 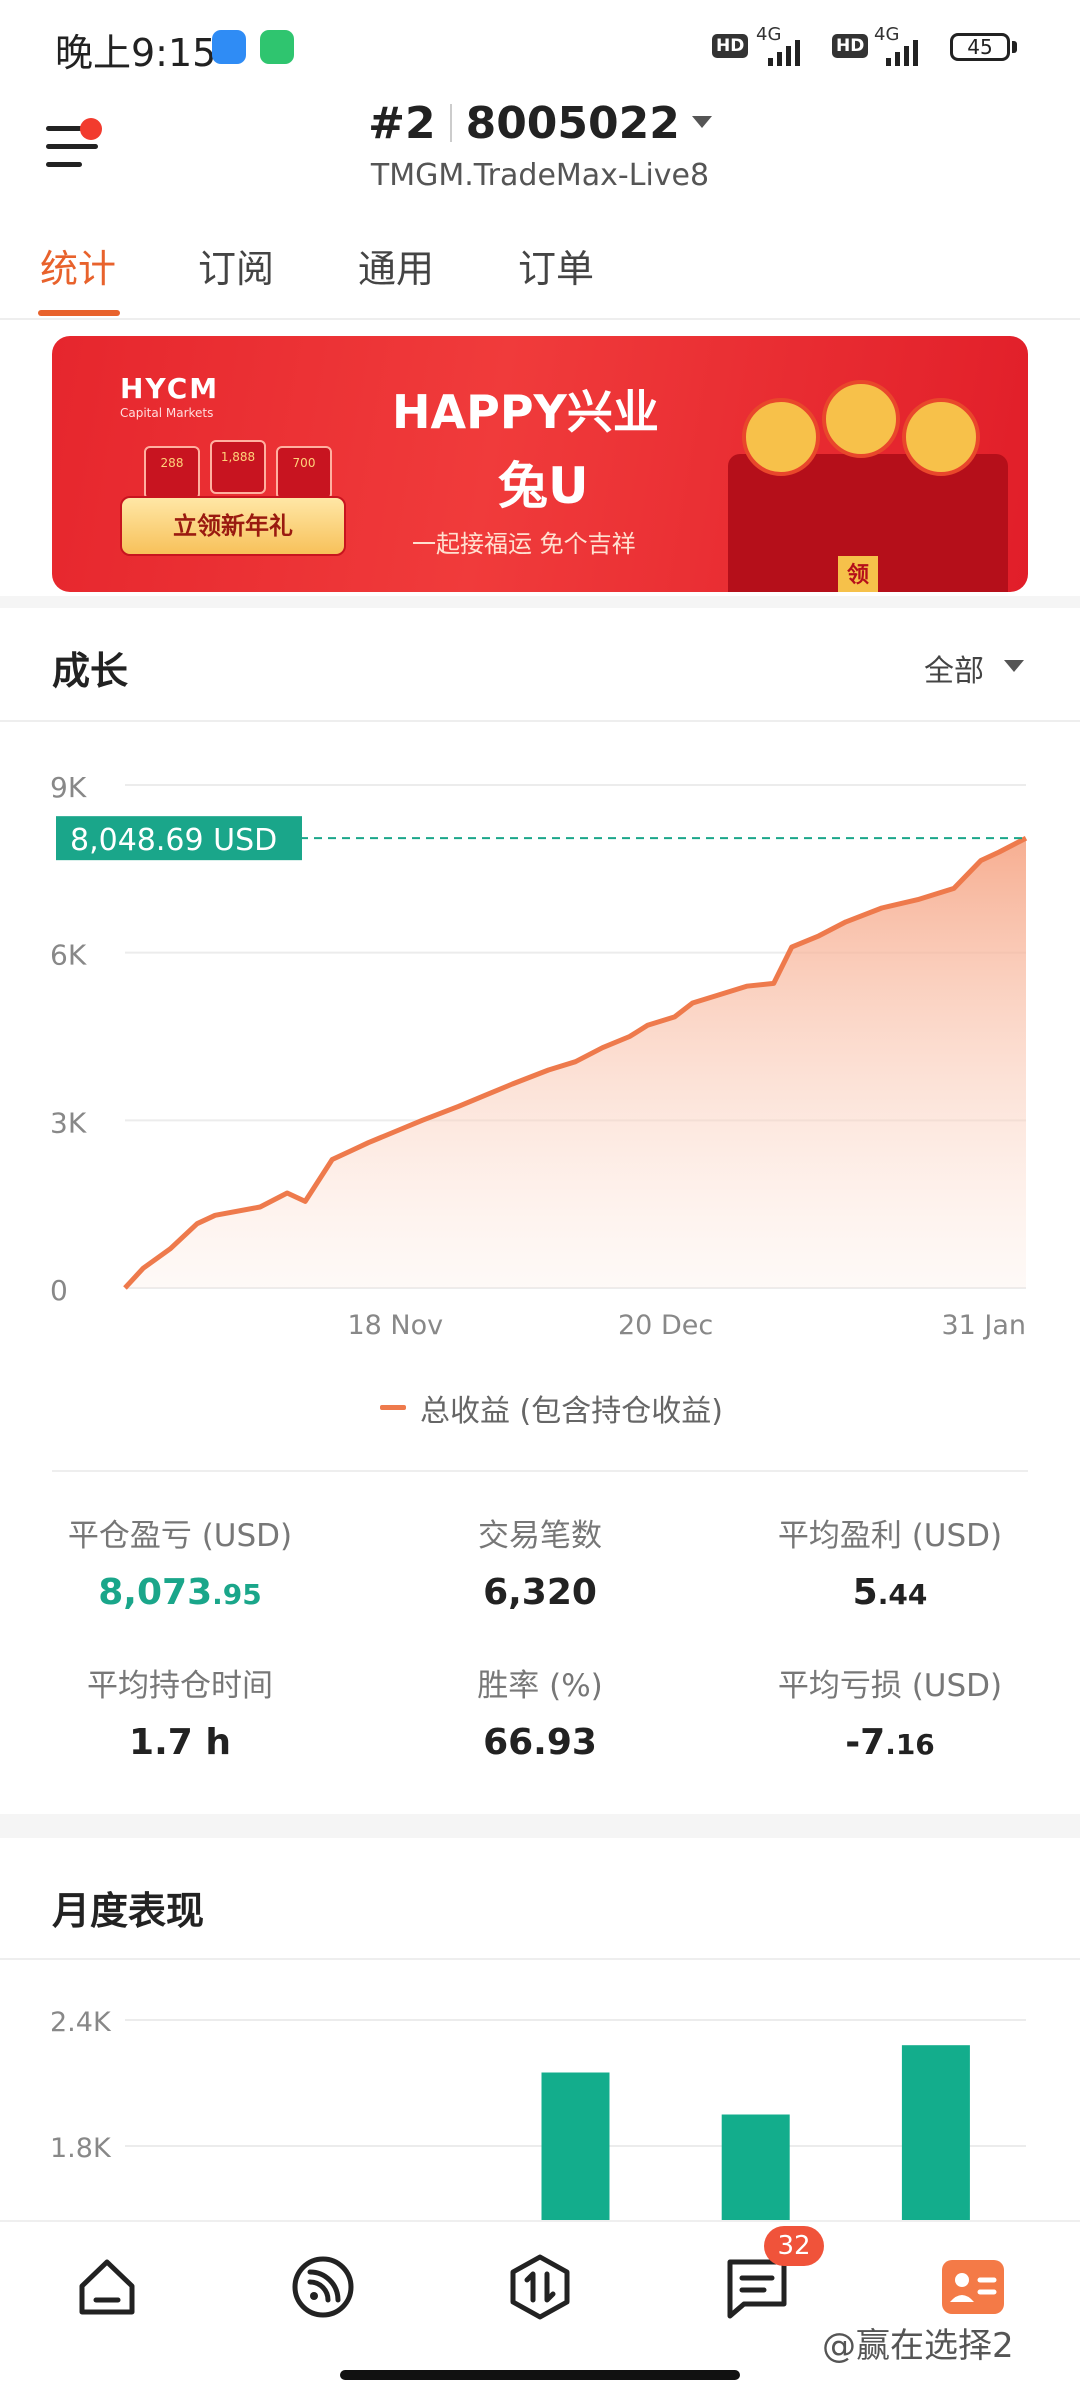 I want to click on stat-value: -7.16, so click(x=890, y=1742).